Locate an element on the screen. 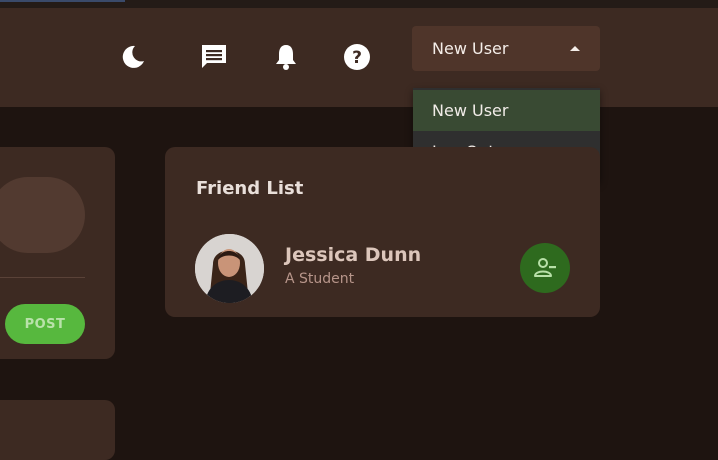  remove-friend-icon is located at coordinates (545, 267).